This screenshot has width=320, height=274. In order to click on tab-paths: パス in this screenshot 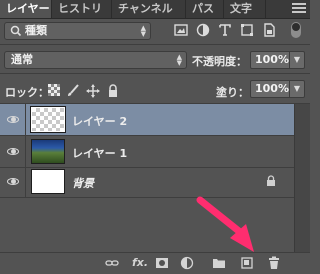, I will do `click(205, 9)`.